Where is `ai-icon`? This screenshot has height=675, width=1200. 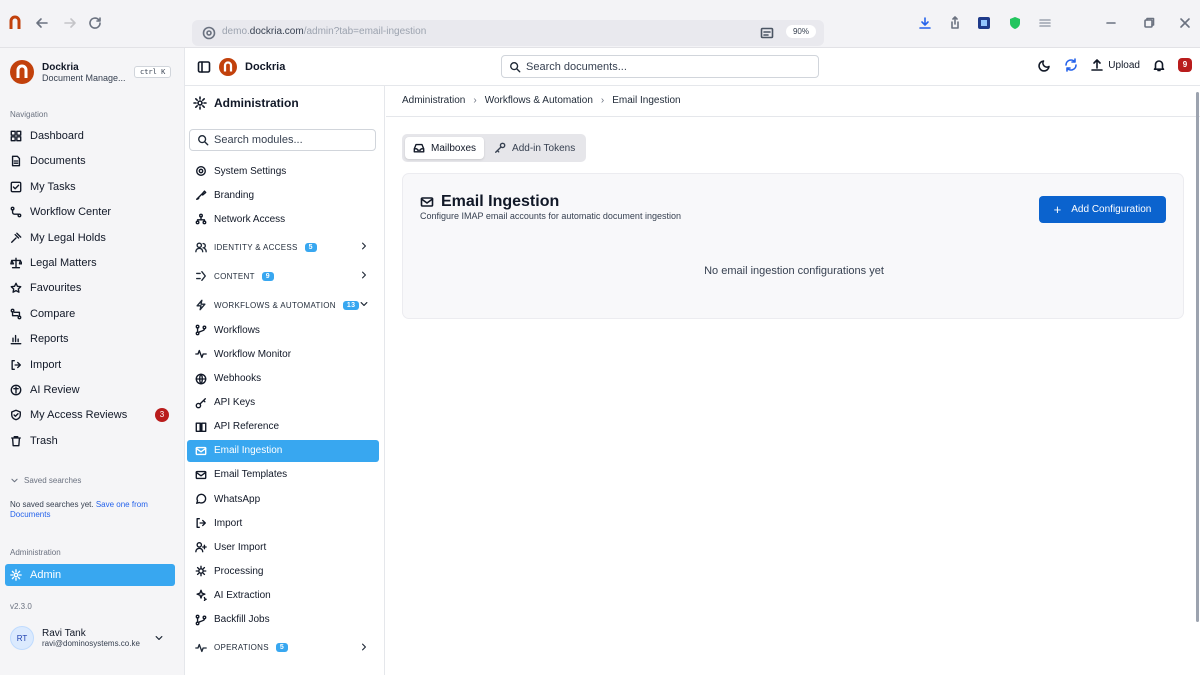 ai-icon is located at coordinates (16, 390).